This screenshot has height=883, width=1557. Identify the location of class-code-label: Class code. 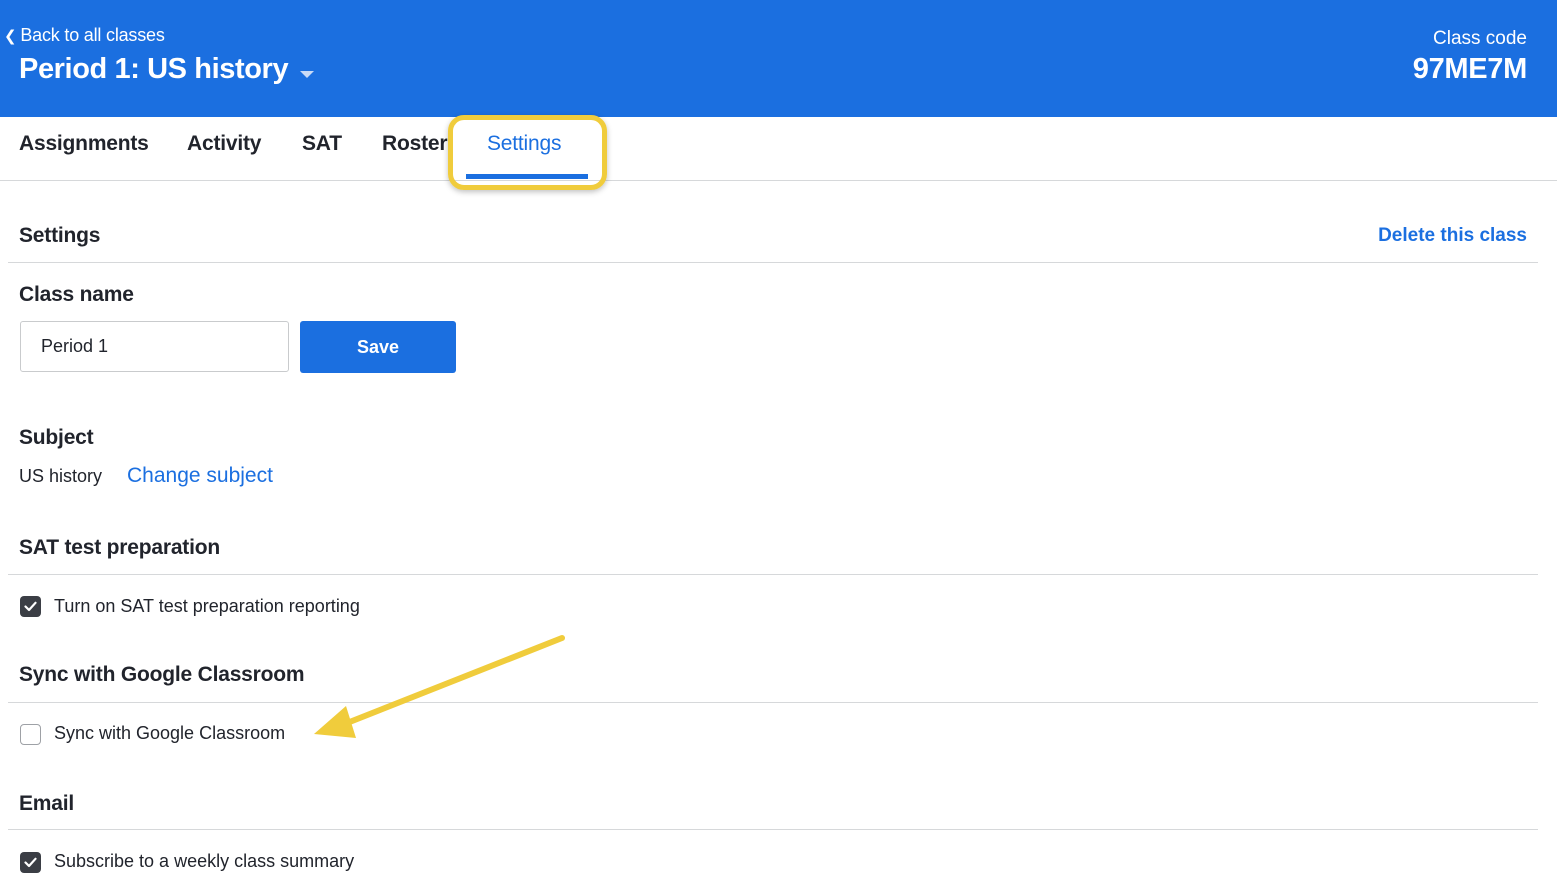
(1480, 38).